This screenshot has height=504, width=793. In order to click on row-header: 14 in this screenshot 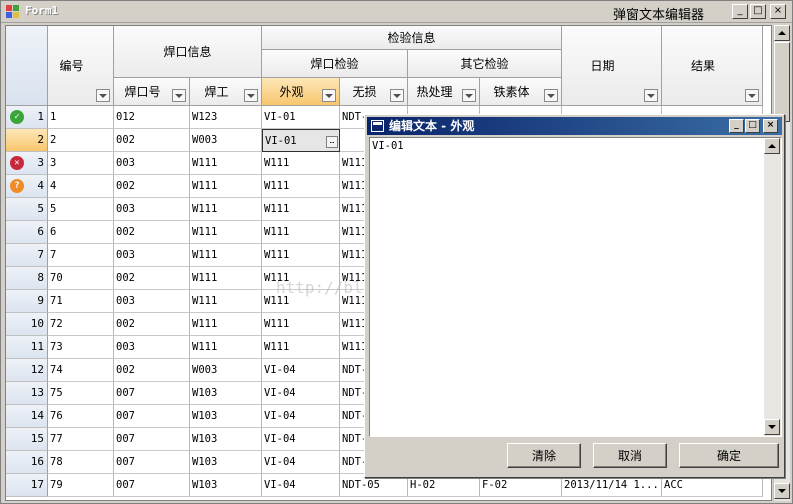, I will do `click(27, 416)`.